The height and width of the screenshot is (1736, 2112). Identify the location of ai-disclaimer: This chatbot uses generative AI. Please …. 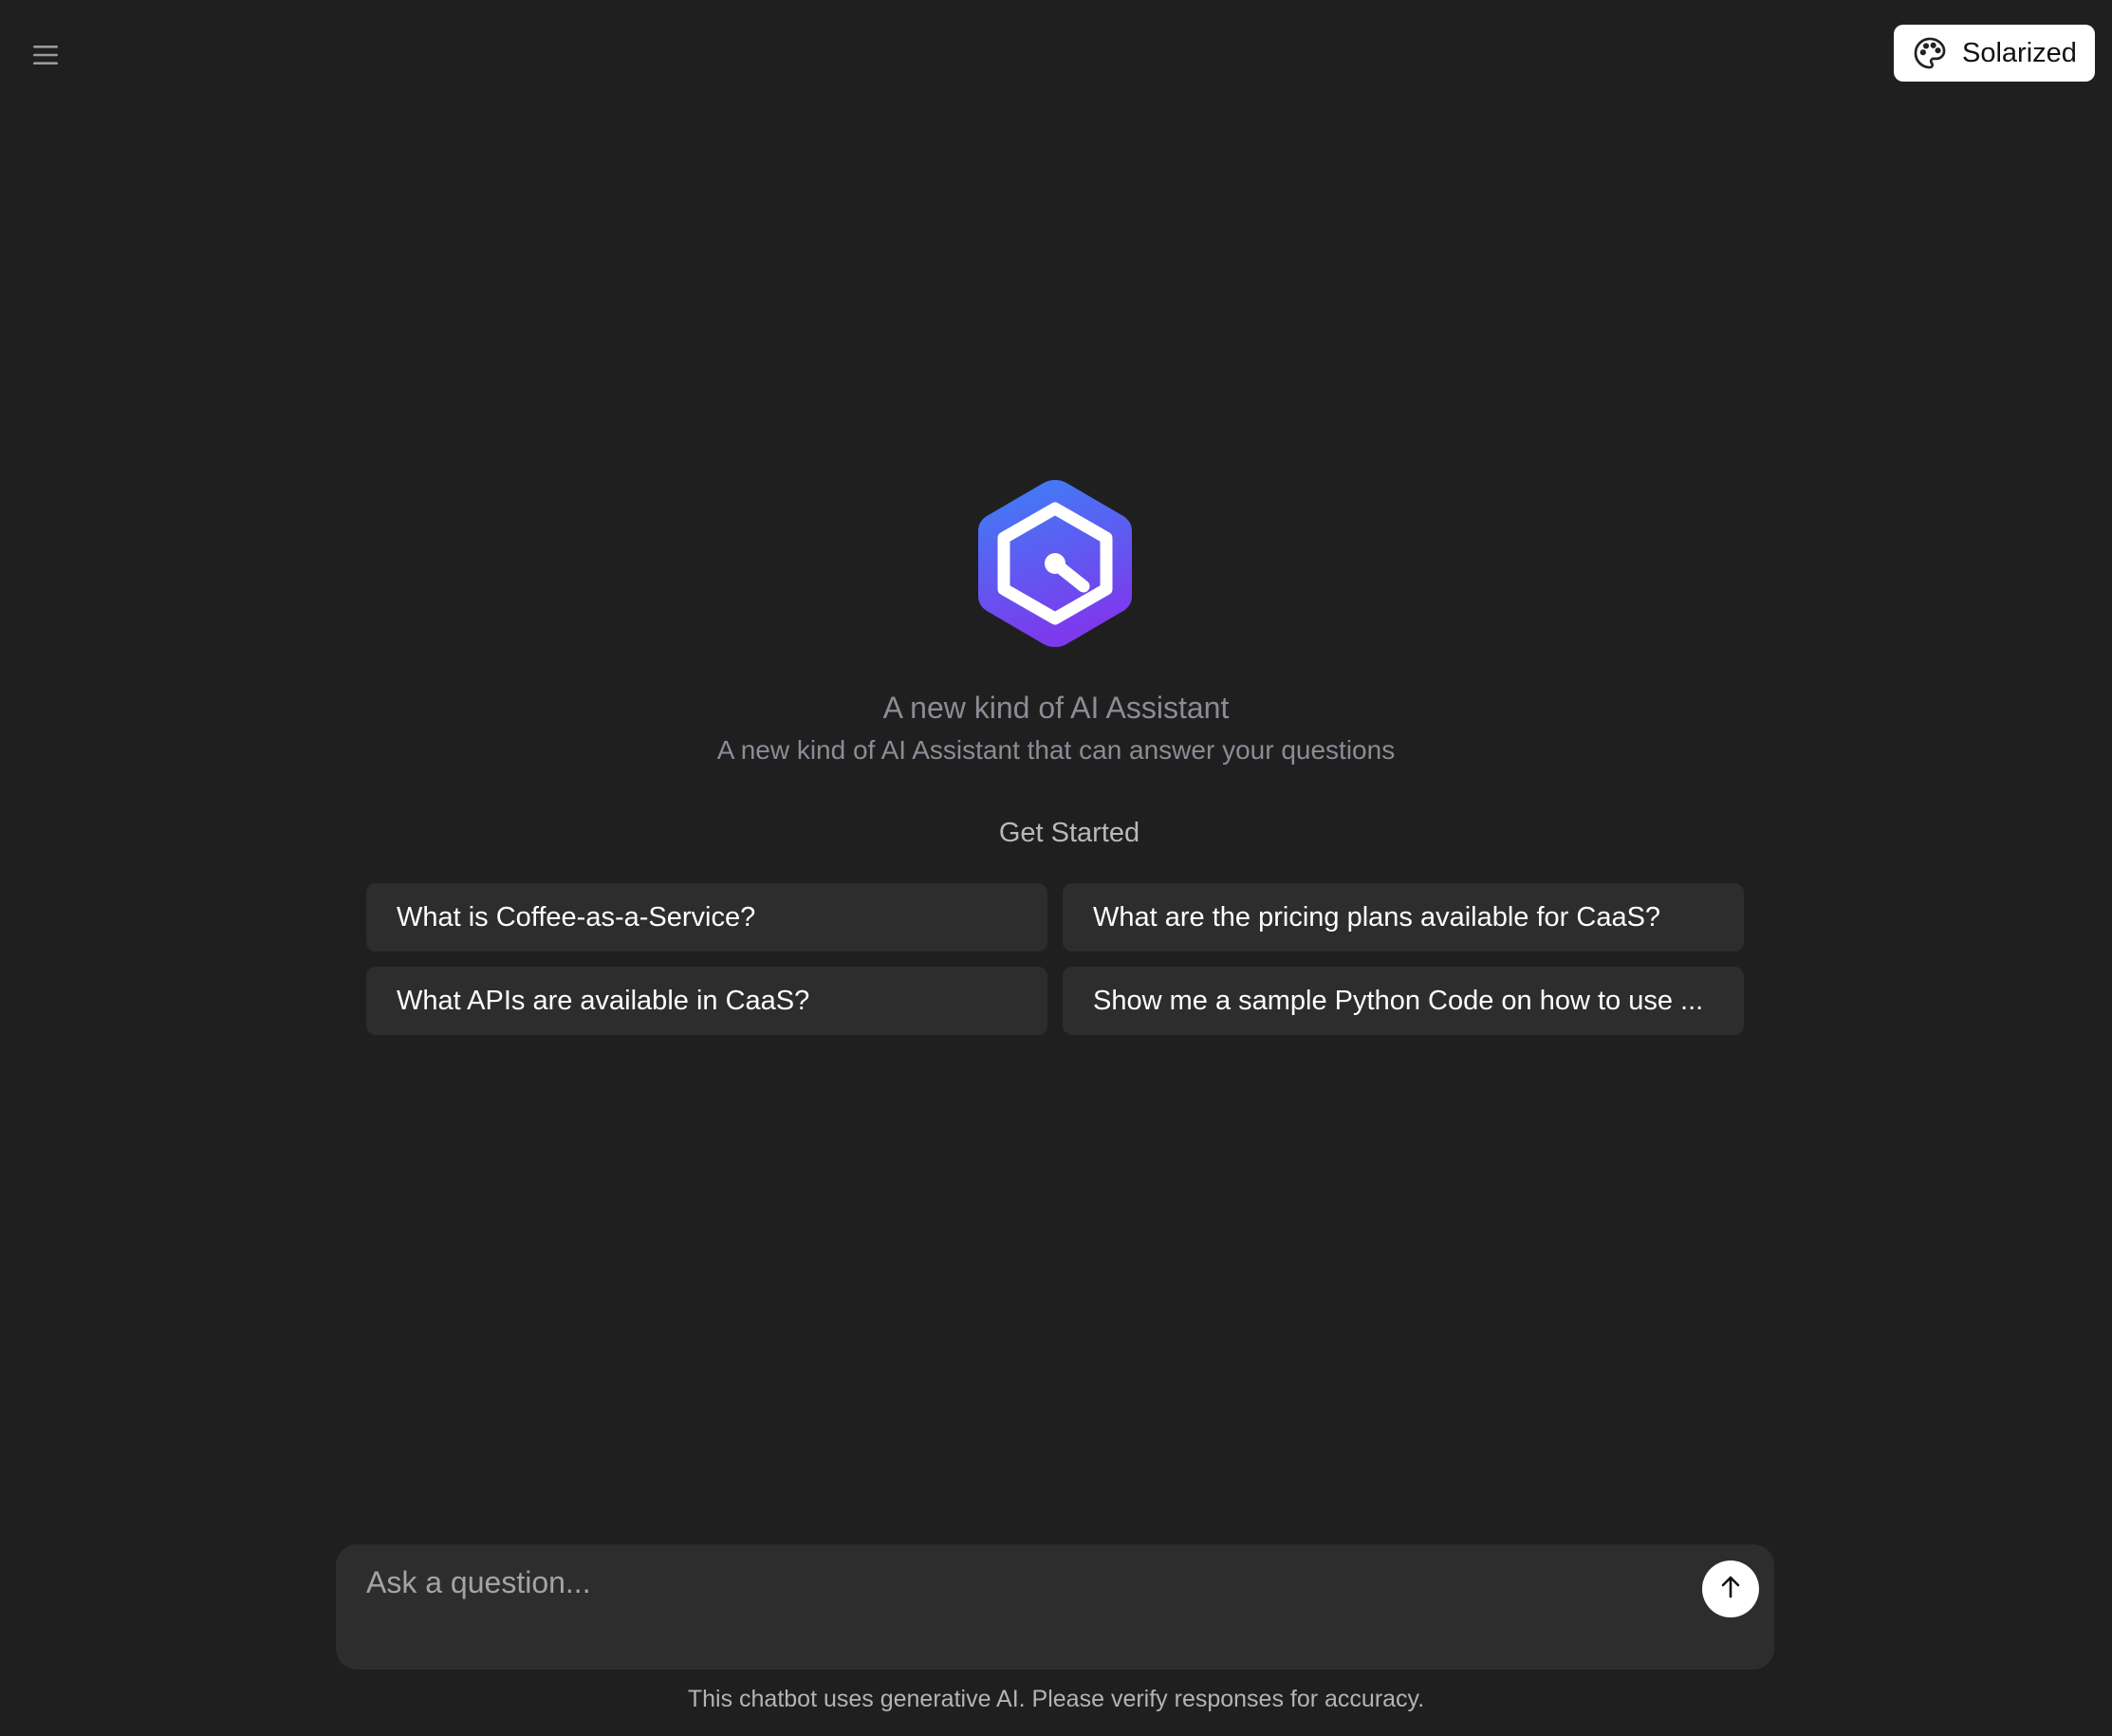
(1056, 1699).